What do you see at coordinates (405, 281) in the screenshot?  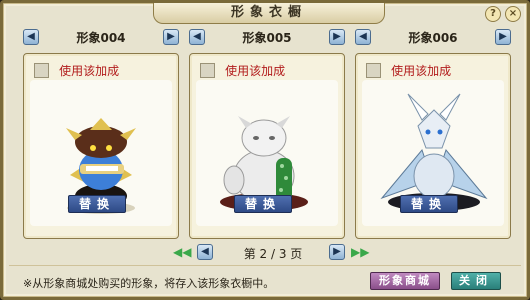 I see `outfit-shop-button: 形象商城` at bounding box center [405, 281].